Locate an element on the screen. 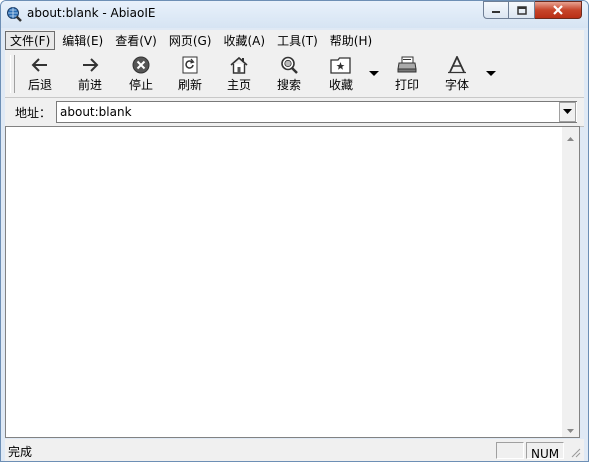 Image resolution: width=589 pixels, height=462 pixels. title-bar: about:blank - AbiaoIE is located at coordinates (294, 14).